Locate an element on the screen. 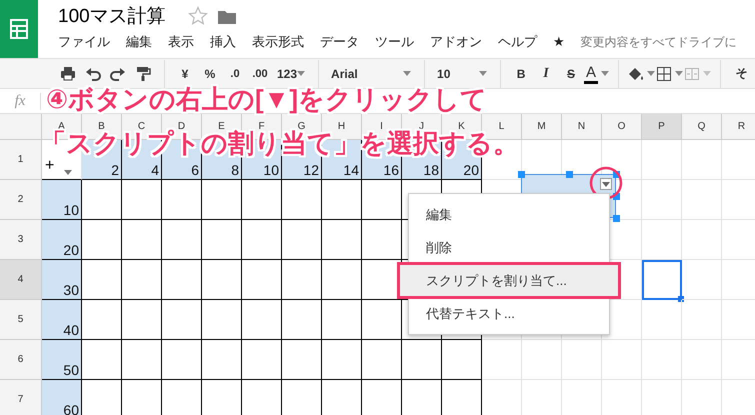 The width and height of the screenshot is (755, 415). table-cell: 40 is located at coordinates (62, 320).